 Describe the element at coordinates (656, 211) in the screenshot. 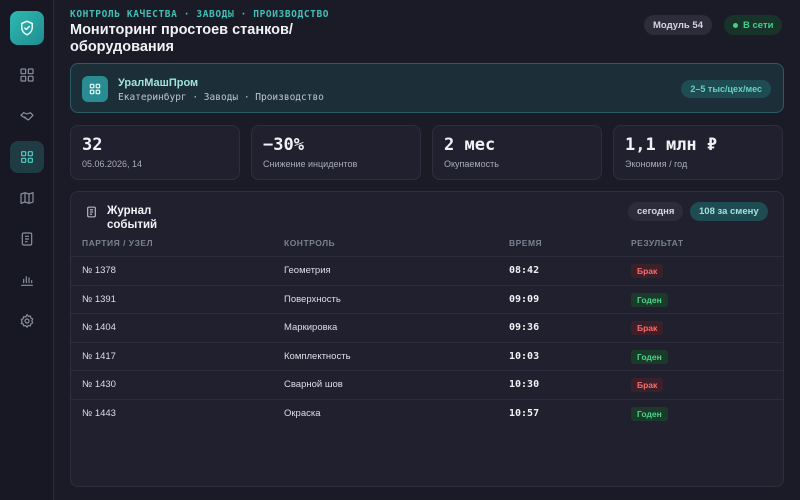

I see `today-filter-button: сегодня` at that location.